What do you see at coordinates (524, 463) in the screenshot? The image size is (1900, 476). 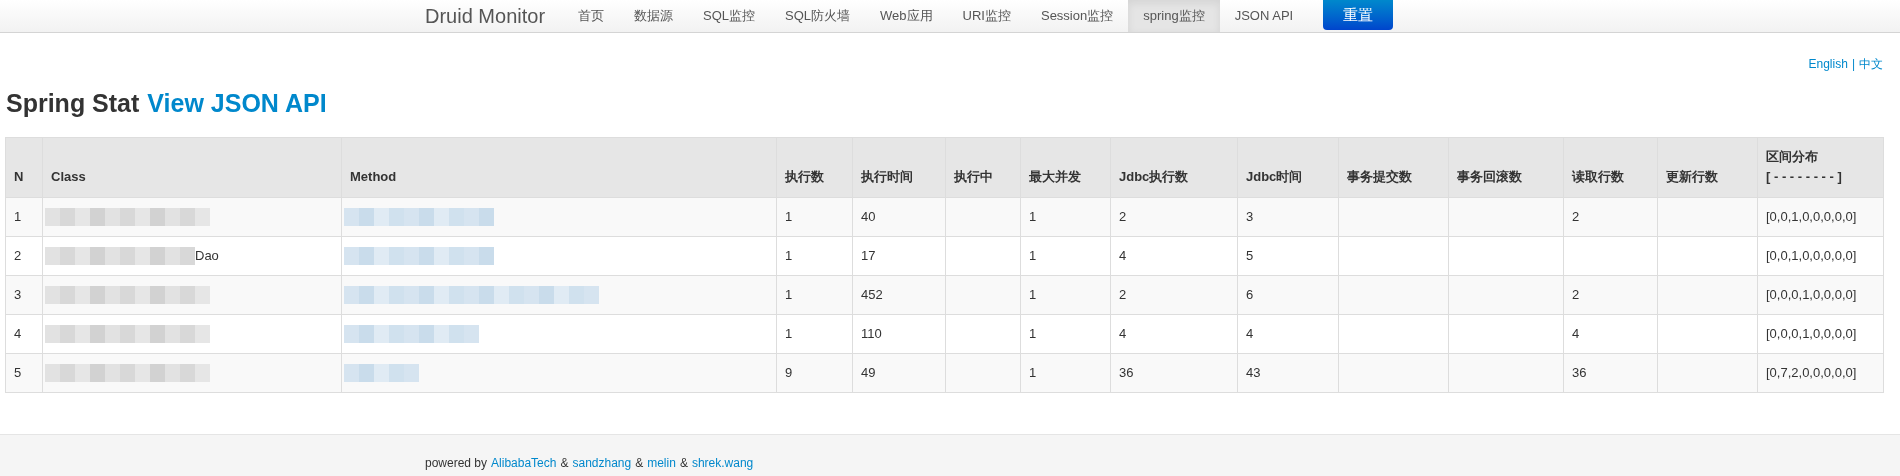 I see `footer-link: AlibabaTech` at bounding box center [524, 463].